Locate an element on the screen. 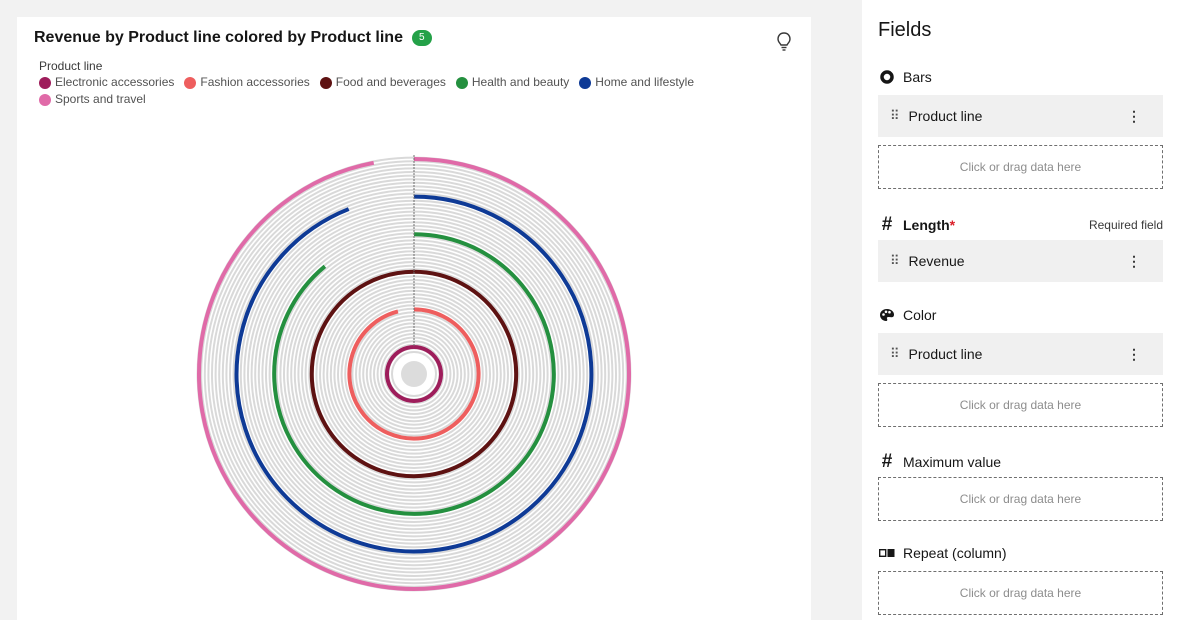 The image size is (1203, 620). palette-icon is located at coordinates (887, 315).